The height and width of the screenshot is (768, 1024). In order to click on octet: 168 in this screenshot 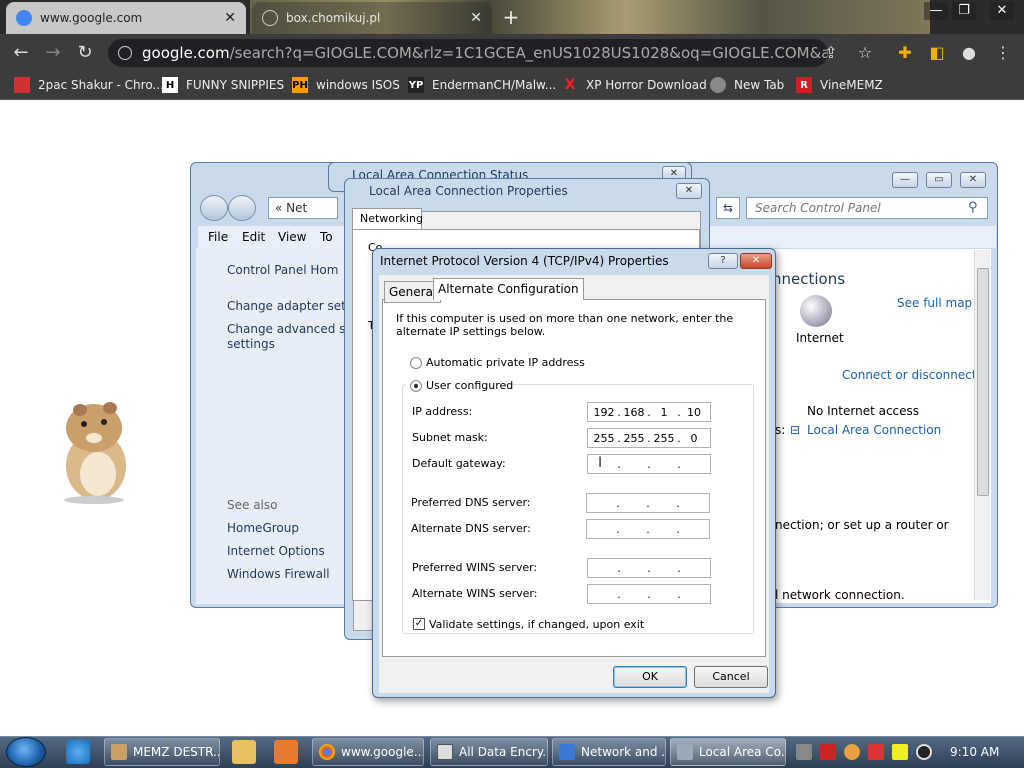, I will do `click(634, 412)`.